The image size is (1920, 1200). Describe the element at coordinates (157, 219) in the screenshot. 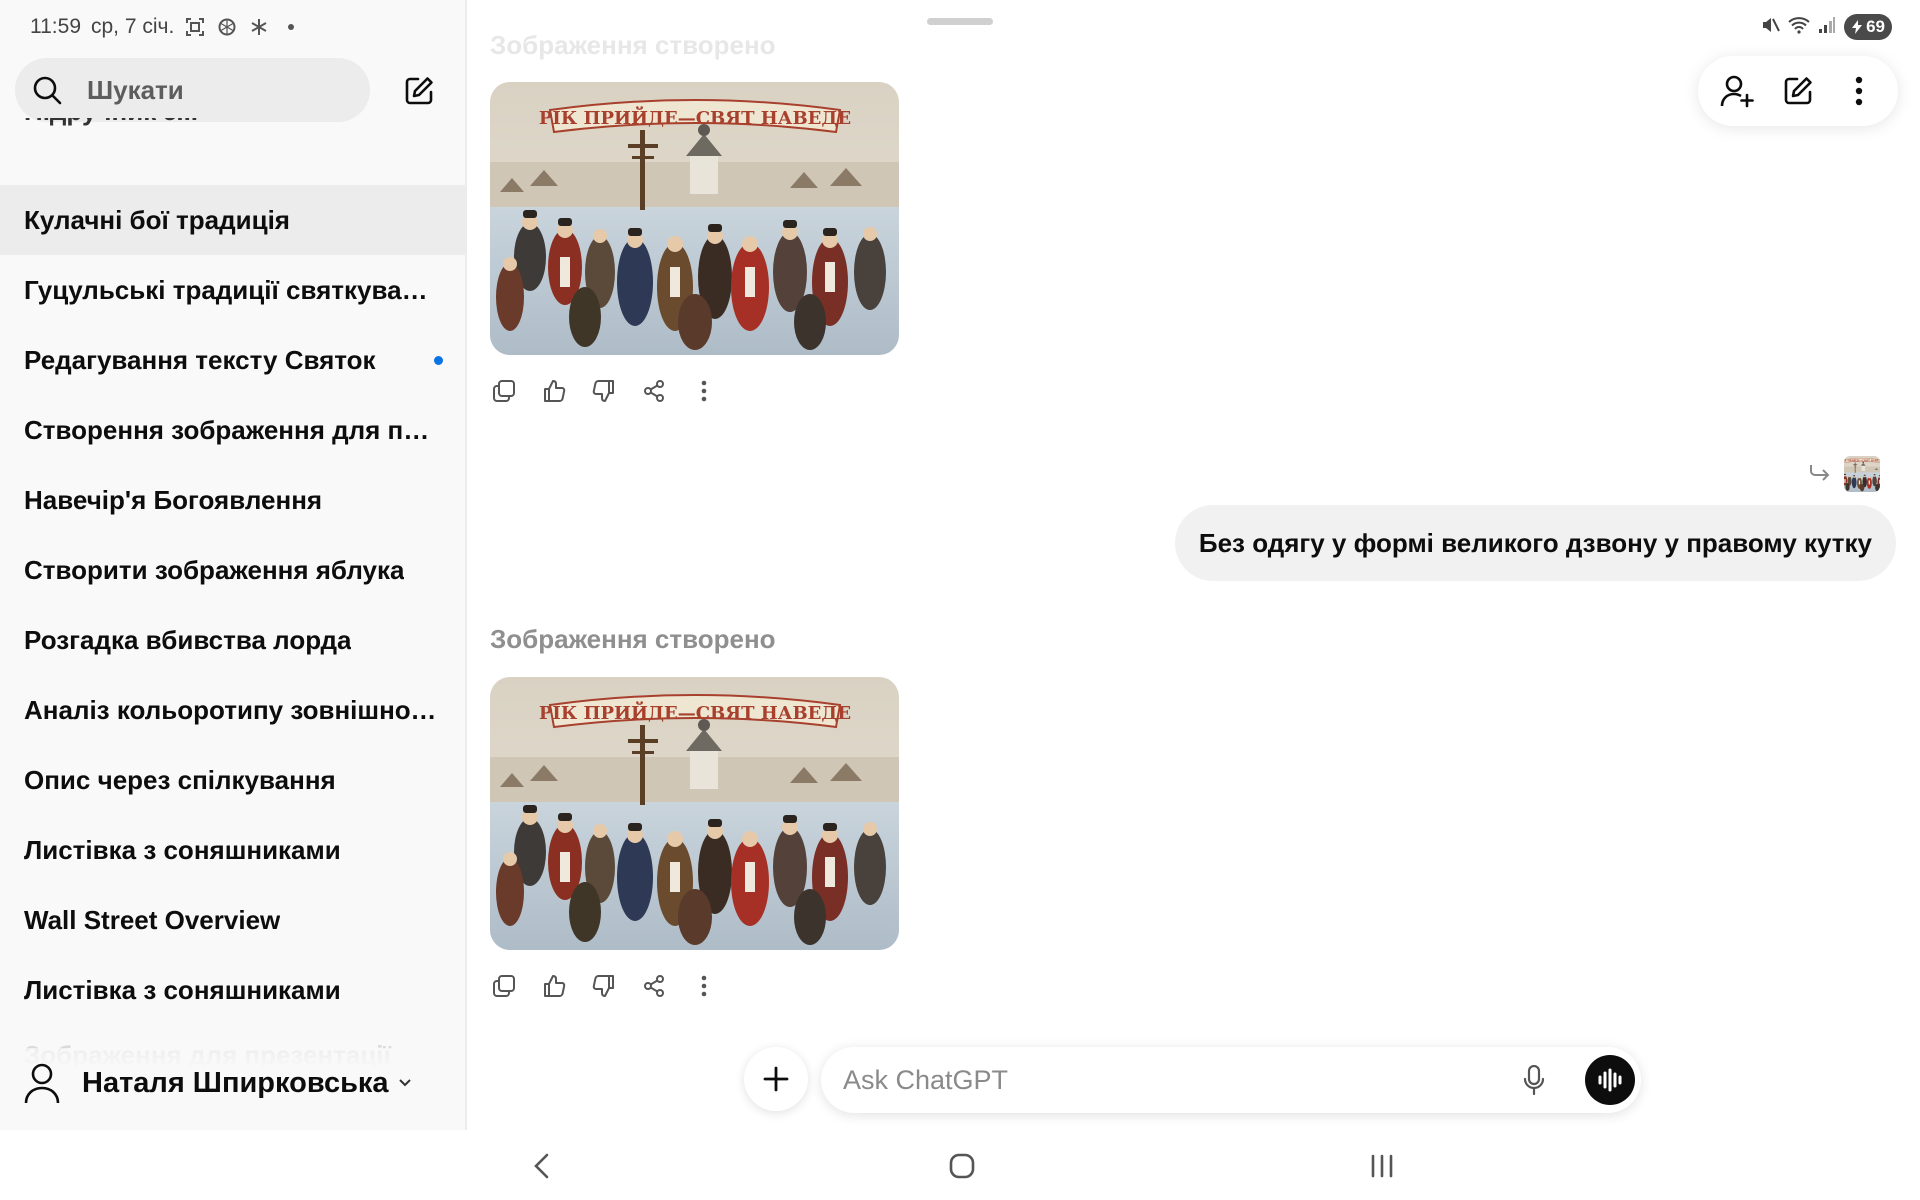

I see `sidebar-item-label: Кулачні бої традиція` at that location.